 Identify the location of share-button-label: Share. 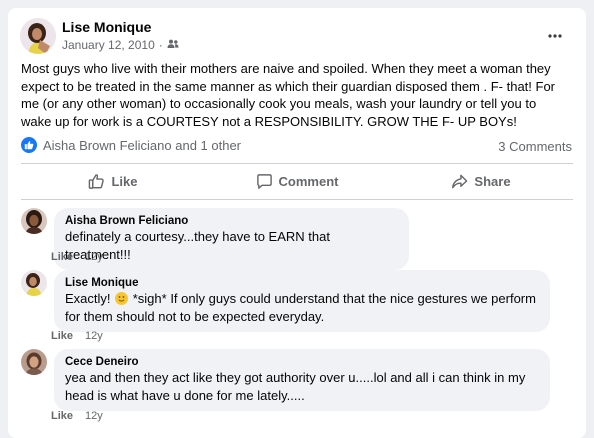
(492, 181).